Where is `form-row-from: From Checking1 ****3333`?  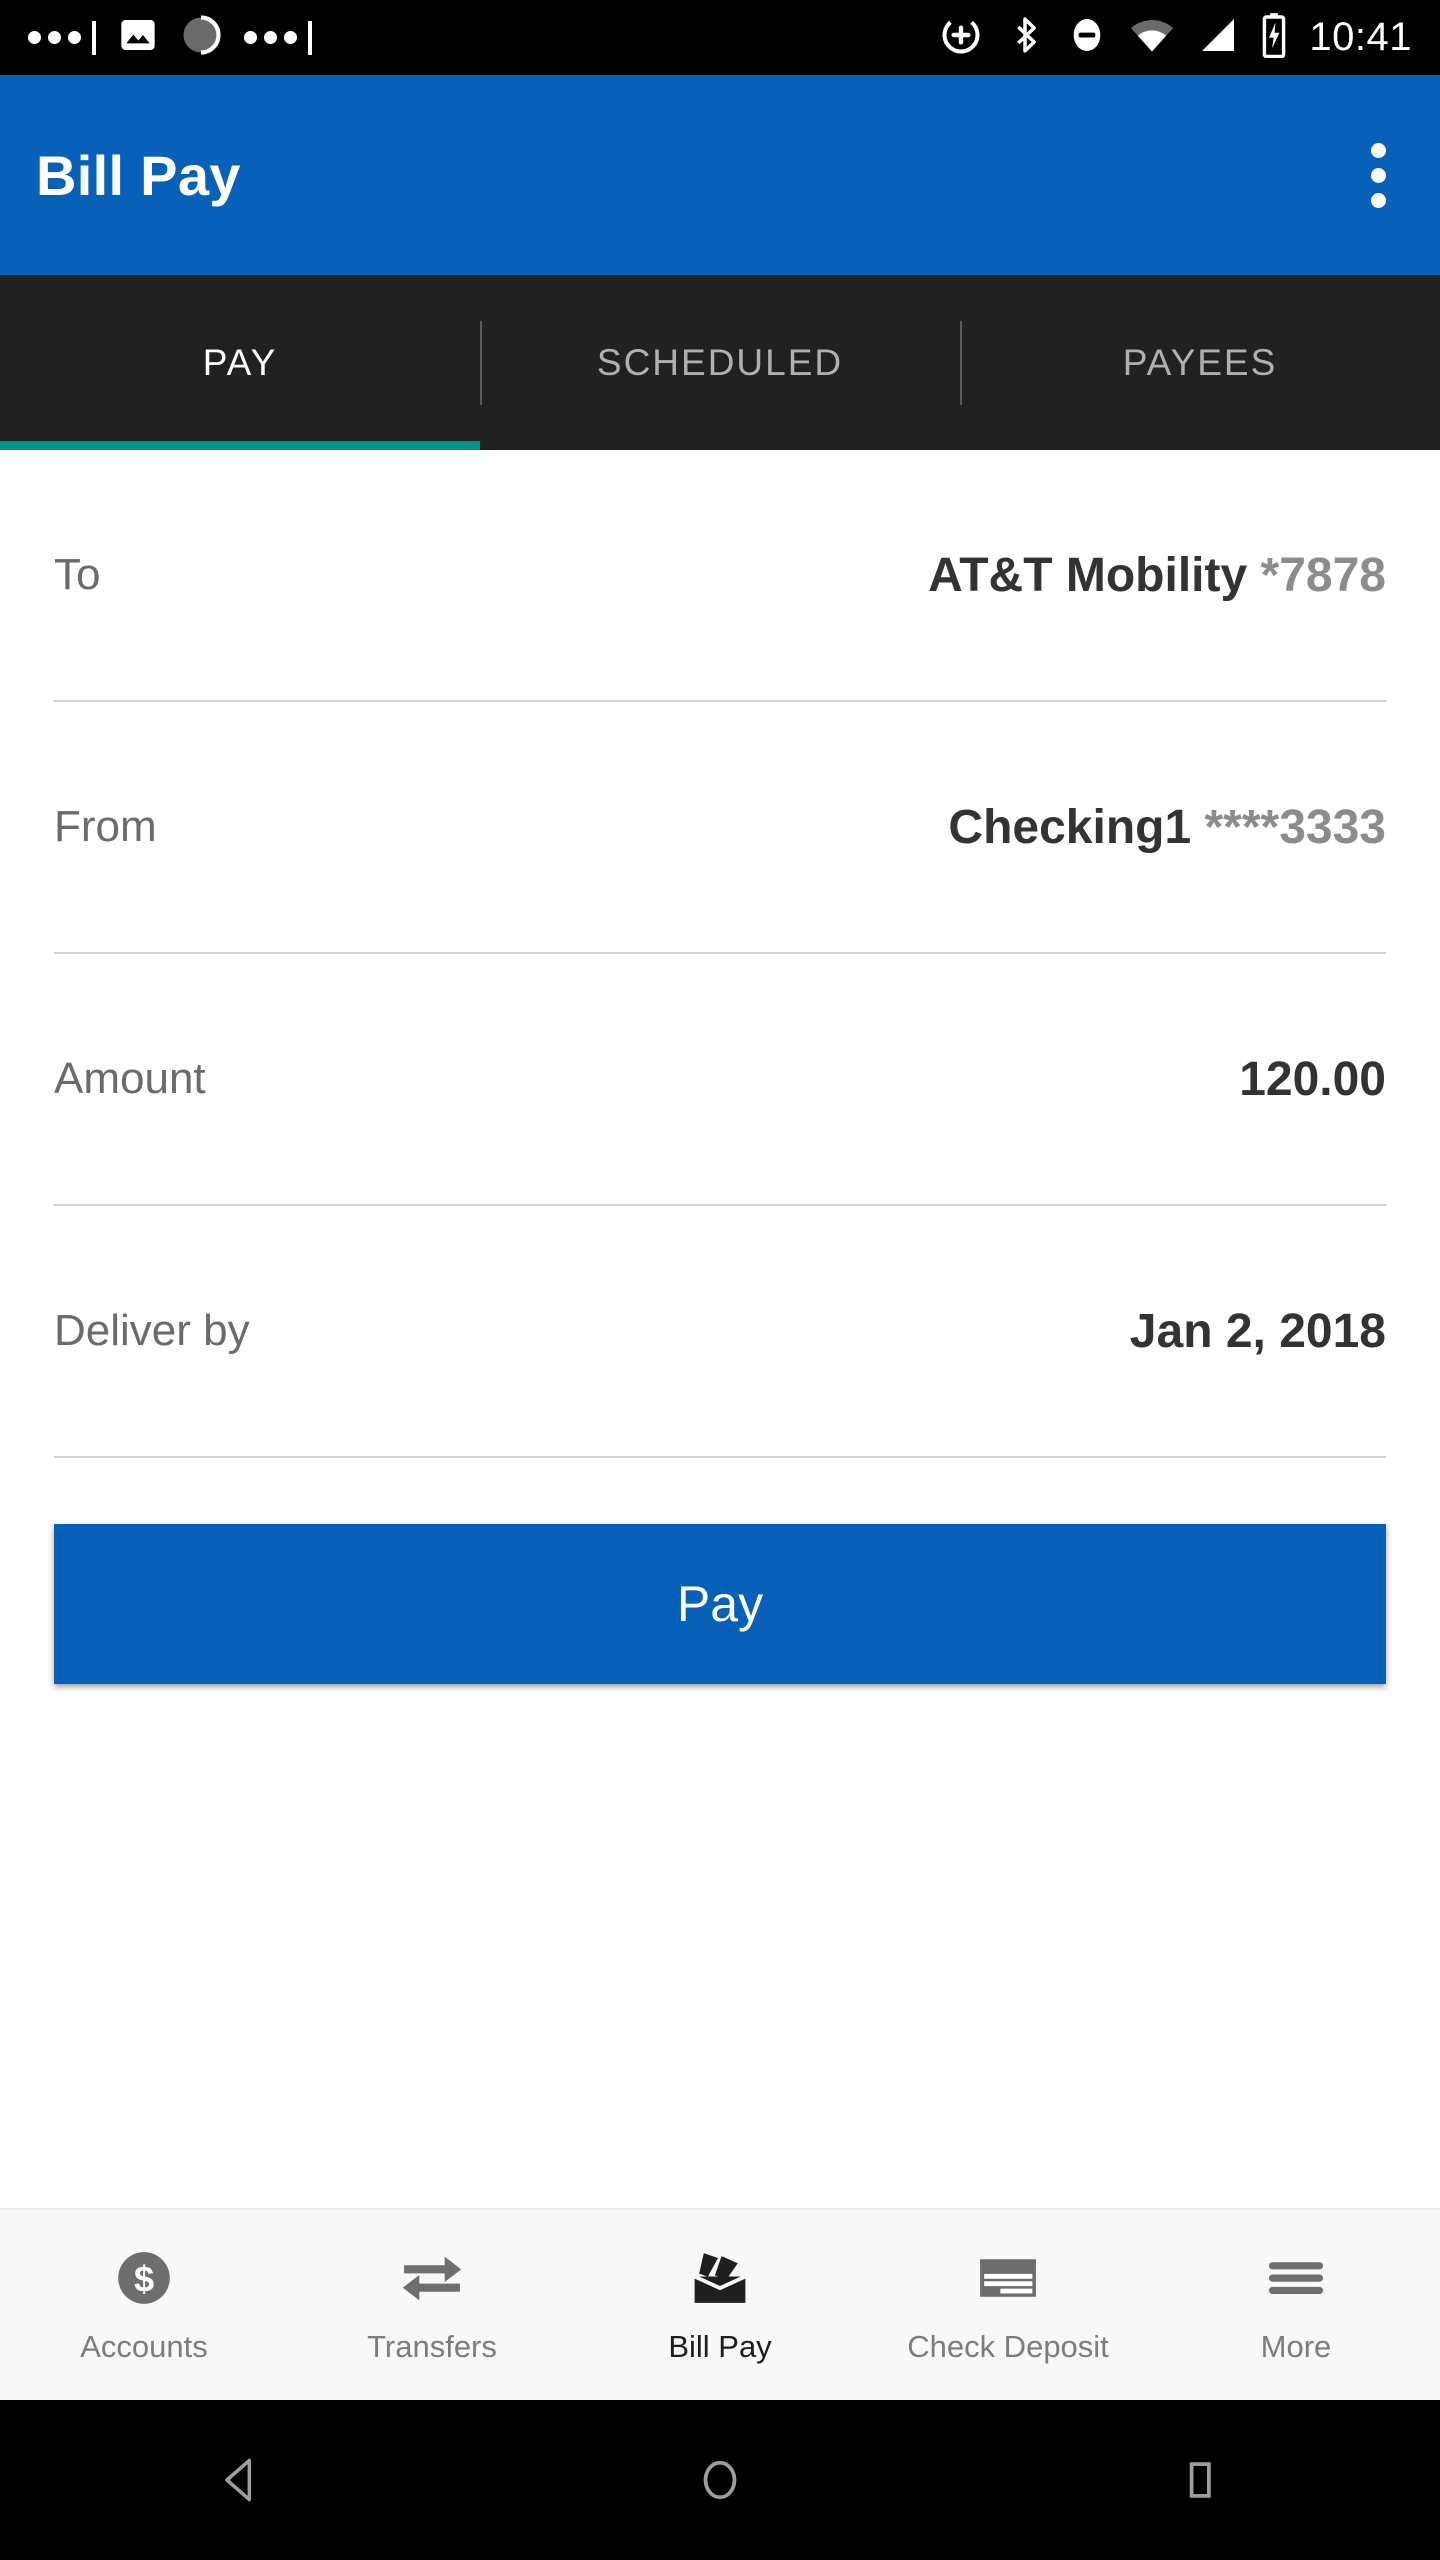
form-row-from: From Checking1 ****3333 is located at coordinates (720, 828).